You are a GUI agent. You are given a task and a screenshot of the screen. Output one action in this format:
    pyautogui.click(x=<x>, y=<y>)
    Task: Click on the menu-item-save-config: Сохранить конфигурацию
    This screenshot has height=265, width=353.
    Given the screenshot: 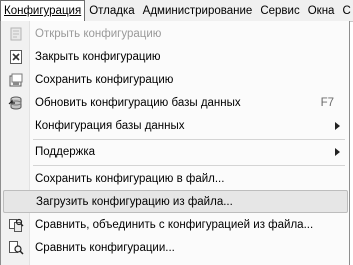 What is the action you would take?
    pyautogui.click(x=175, y=79)
    